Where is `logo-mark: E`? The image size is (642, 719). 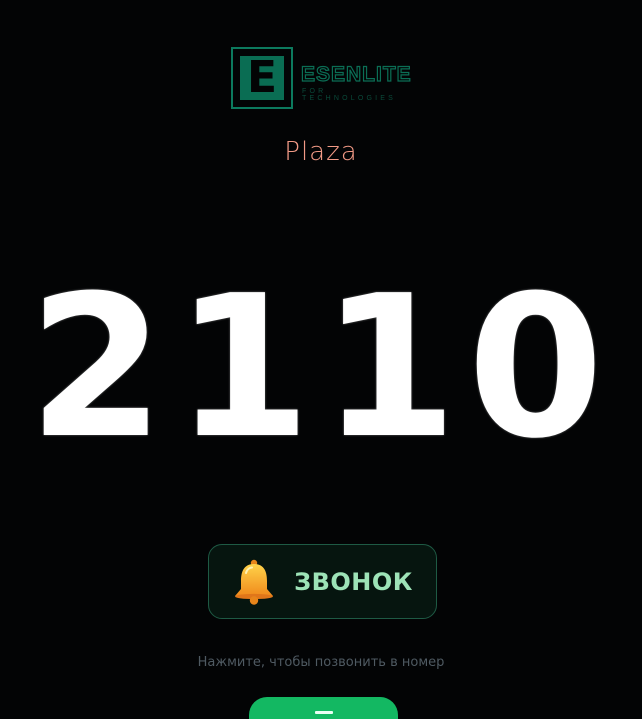 logo-mark: E is located at coordinates (262, 78).